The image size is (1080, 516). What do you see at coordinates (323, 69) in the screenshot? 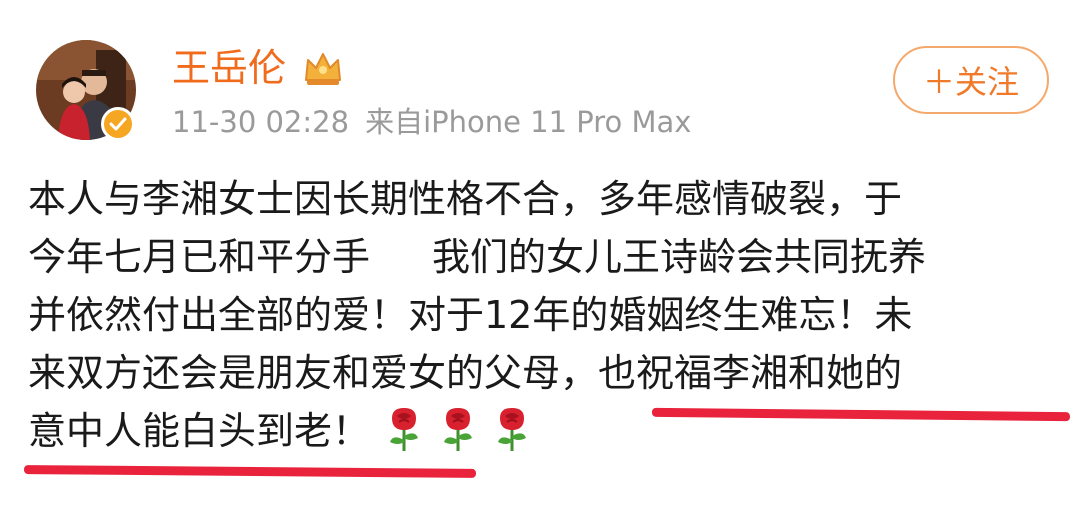
I see `crown-icon` at bounding box center [323, 69].